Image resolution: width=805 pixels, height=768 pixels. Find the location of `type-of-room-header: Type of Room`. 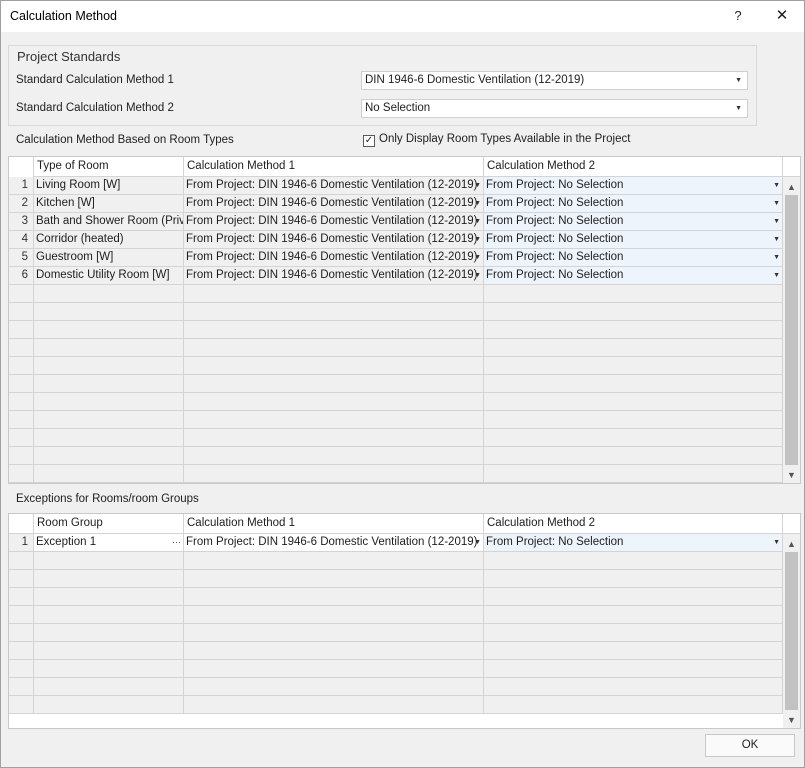

type-of-room-header: Type of Room is located at coordinates (109, 167).